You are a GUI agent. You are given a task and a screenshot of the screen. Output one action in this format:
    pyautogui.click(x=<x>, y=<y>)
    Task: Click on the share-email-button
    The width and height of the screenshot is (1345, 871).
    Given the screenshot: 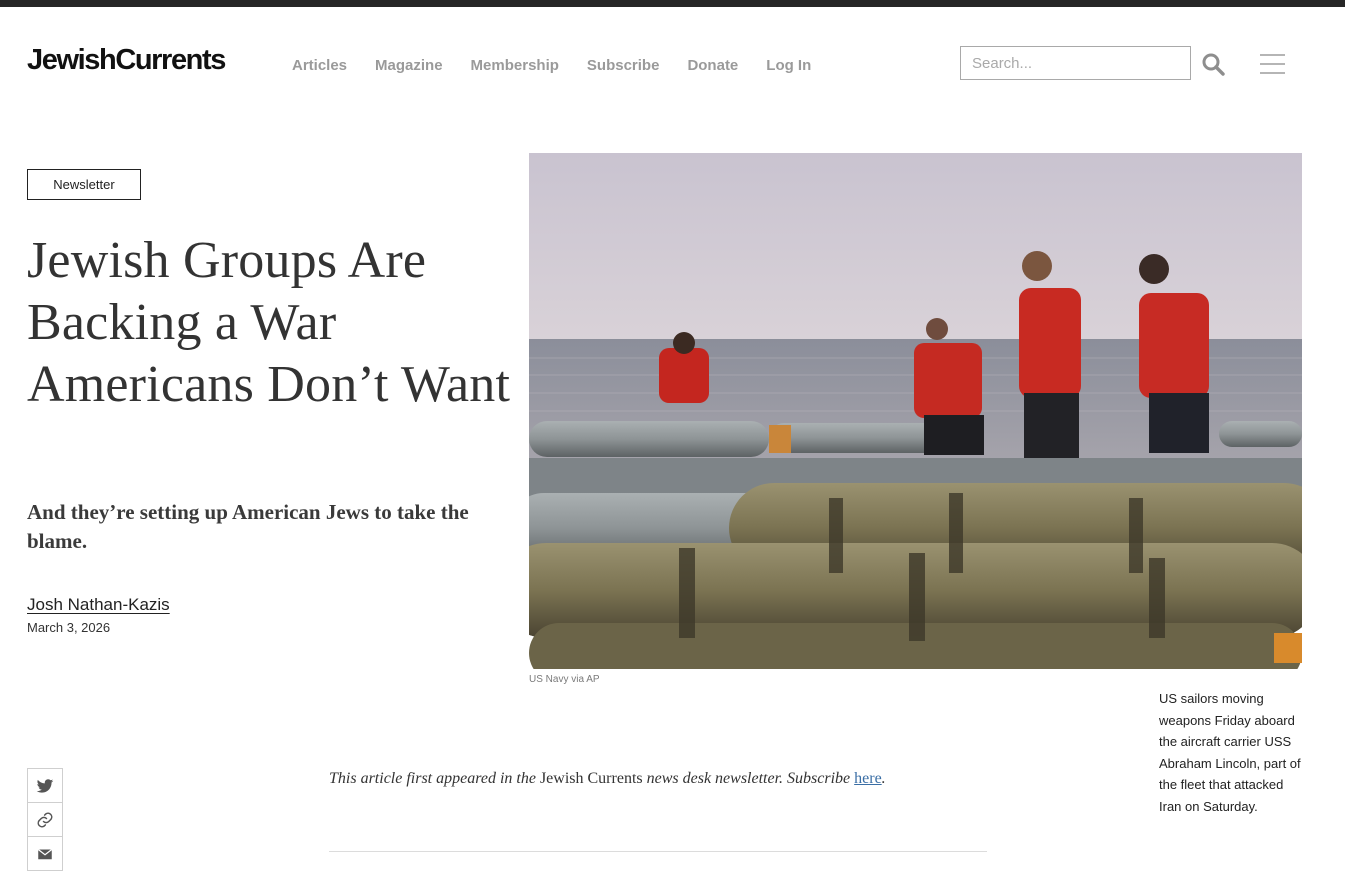 What is the action you would take?
    pyautogui.click(x=45, y=853)
    